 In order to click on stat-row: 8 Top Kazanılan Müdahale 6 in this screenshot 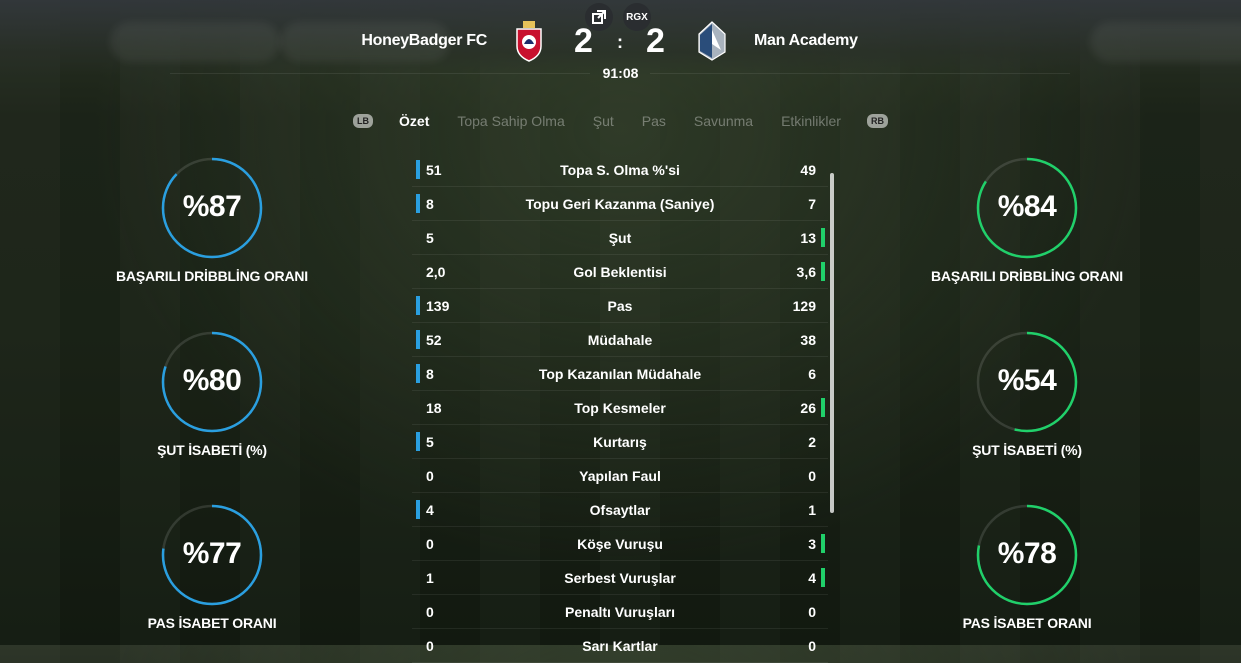, I will do `click(620, 374)`.